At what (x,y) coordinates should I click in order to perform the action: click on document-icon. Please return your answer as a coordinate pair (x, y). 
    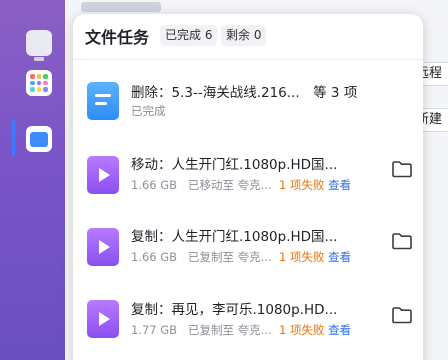
    Looking at the image, I should click on (103, 101).